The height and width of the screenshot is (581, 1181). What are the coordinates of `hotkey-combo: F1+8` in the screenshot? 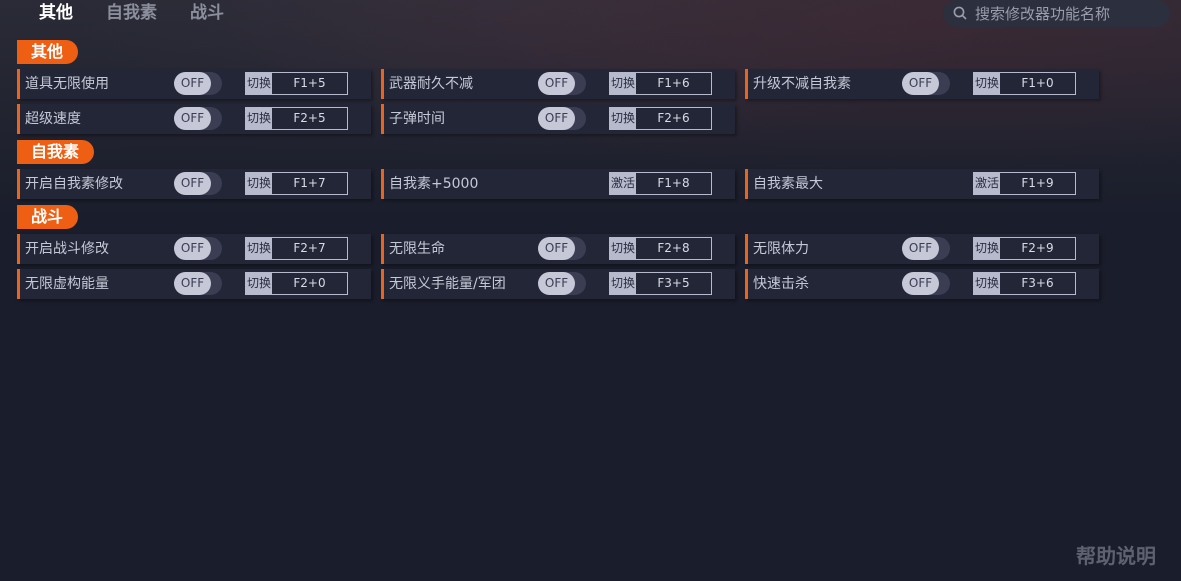 It's located at (673, 183).